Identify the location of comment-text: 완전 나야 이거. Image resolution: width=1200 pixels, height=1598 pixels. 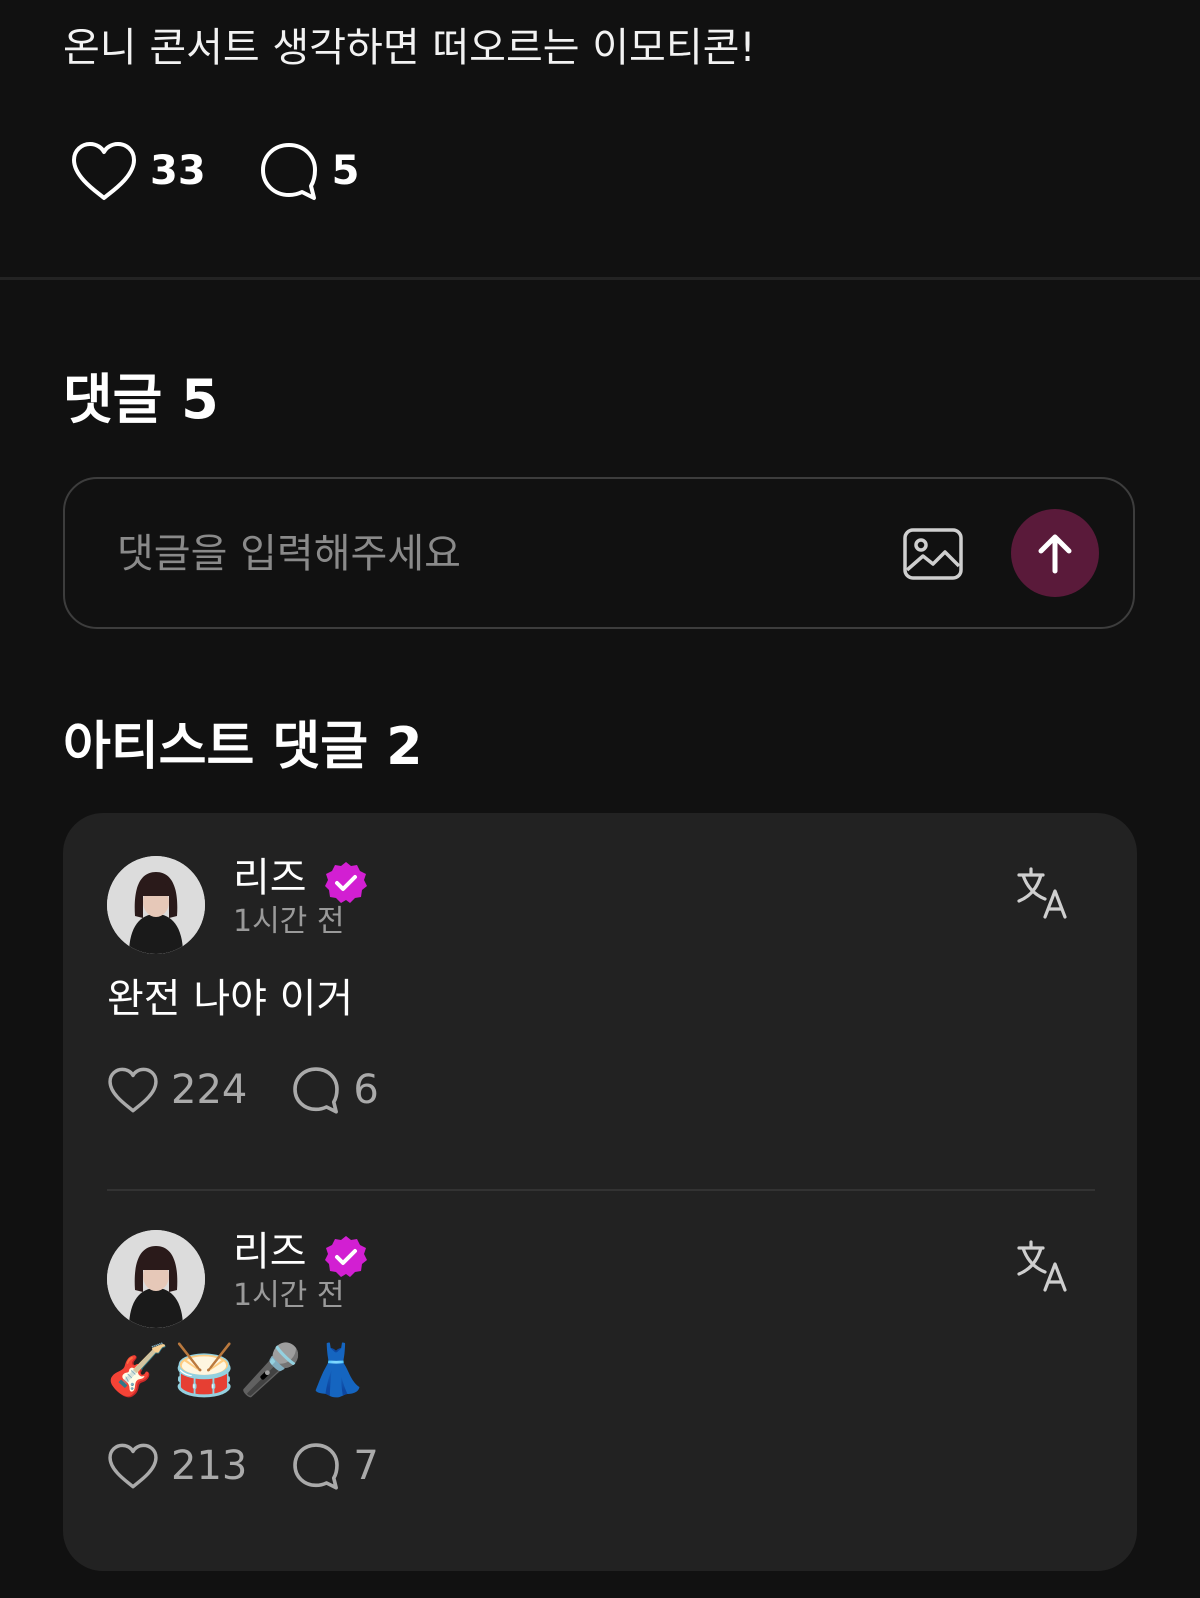
(230, 999).